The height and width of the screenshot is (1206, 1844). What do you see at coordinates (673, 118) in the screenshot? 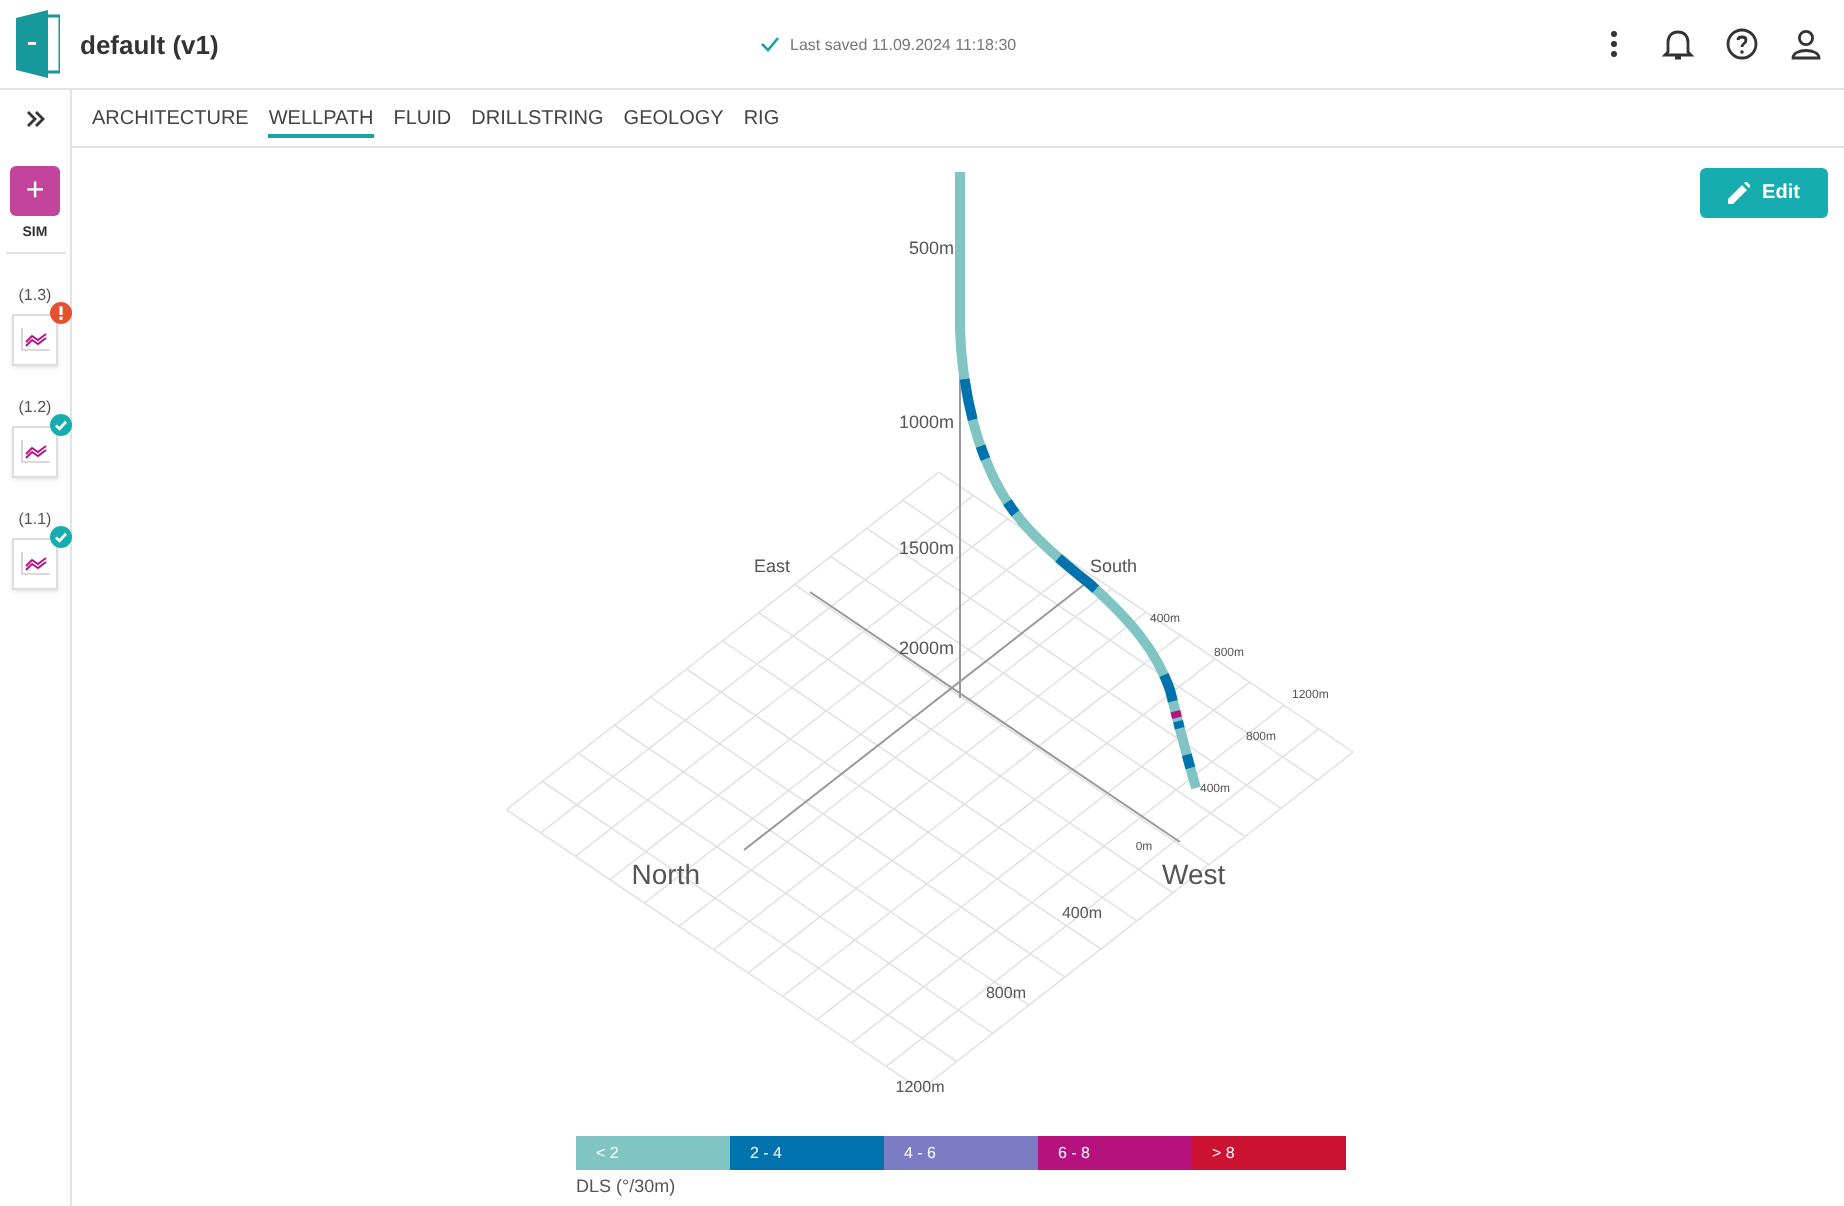
I see `tab: GEOLOGY` at bounding box center [673, 118].